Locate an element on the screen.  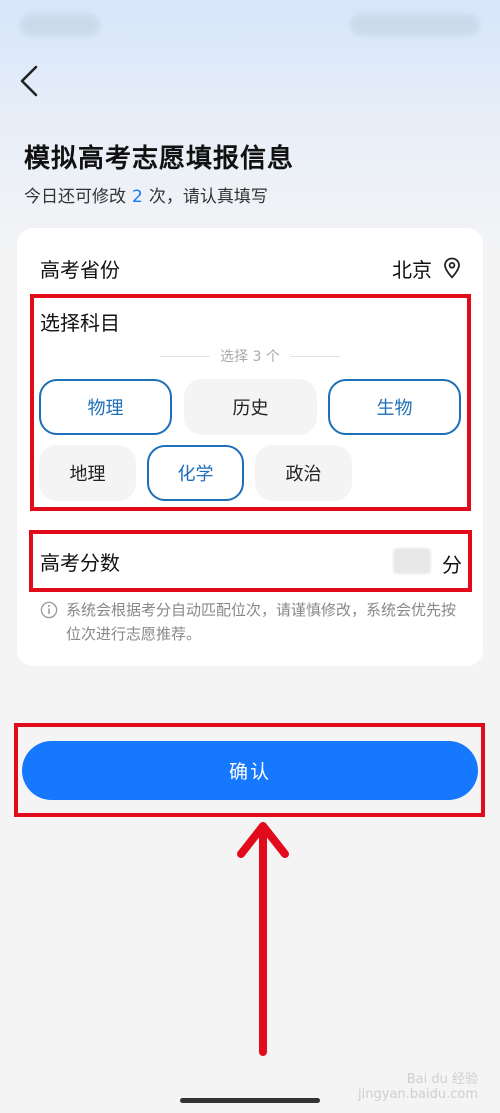
watermark: Bai du 经验 jingyan.baidu.com is located at coordinates (418, 1087).